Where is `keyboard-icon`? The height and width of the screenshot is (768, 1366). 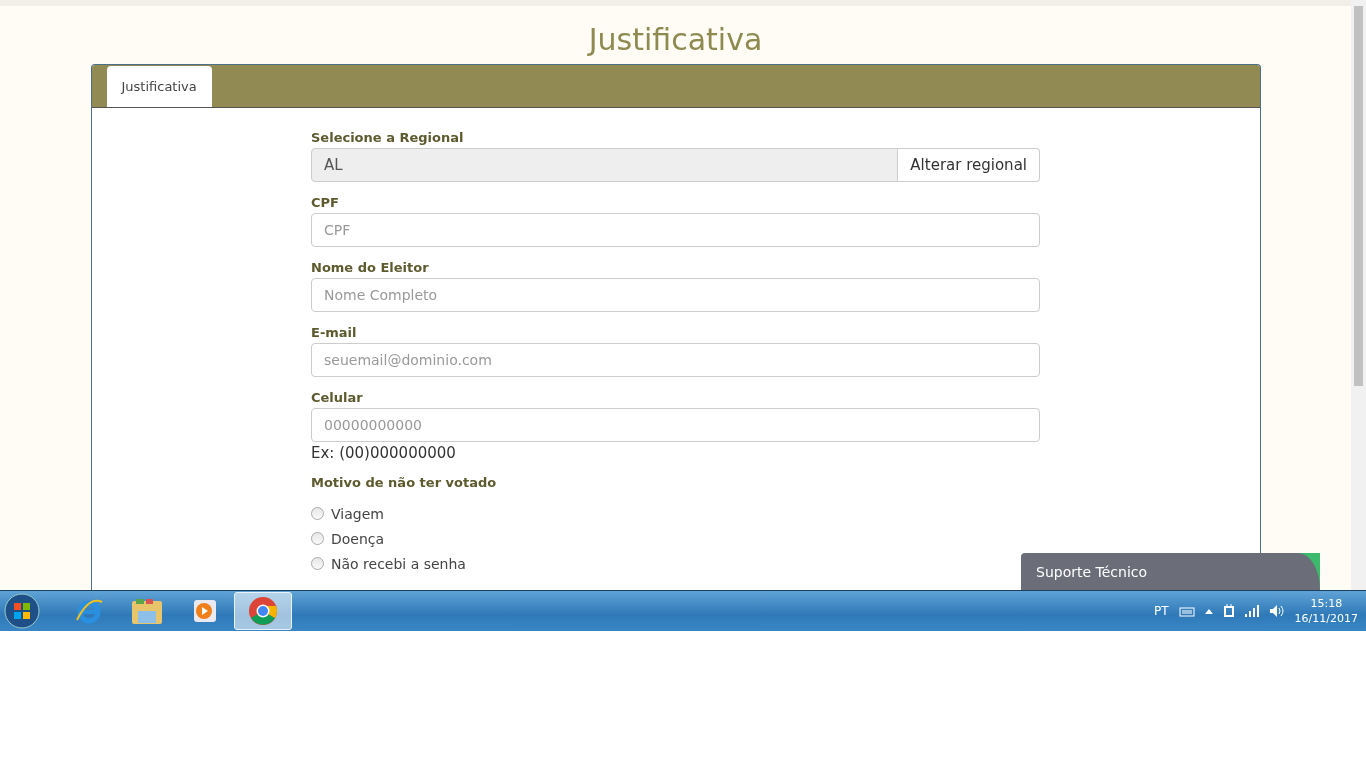
keyboard-icon is located at coordinates (1186, 611).